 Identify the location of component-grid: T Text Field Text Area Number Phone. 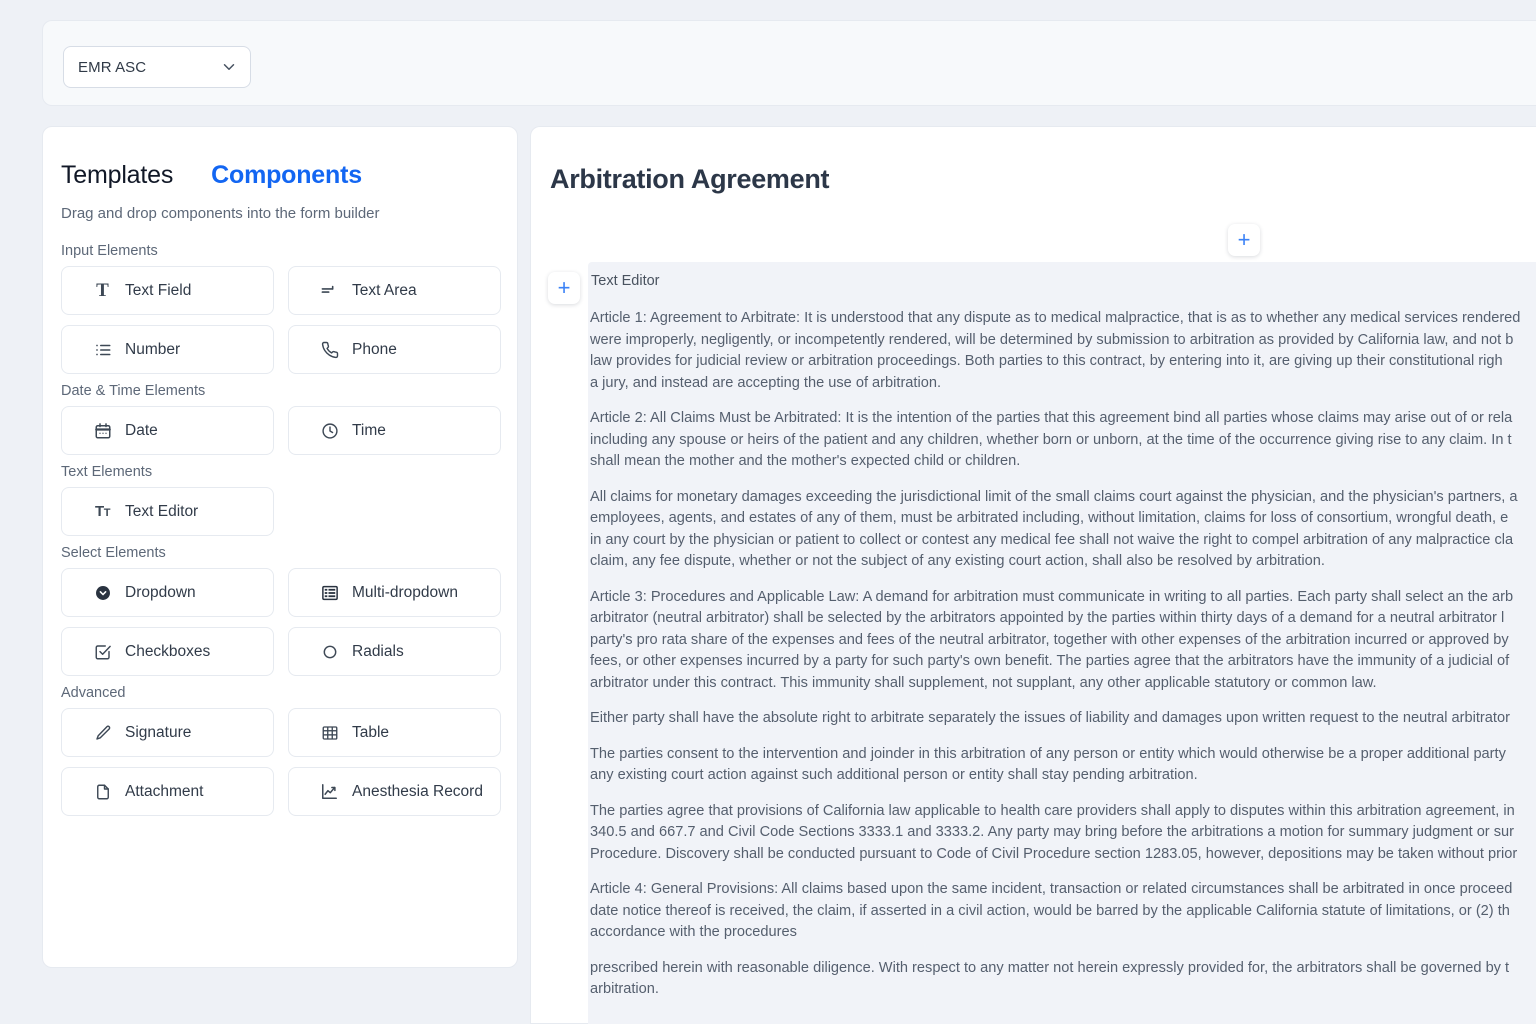
(281, 320).